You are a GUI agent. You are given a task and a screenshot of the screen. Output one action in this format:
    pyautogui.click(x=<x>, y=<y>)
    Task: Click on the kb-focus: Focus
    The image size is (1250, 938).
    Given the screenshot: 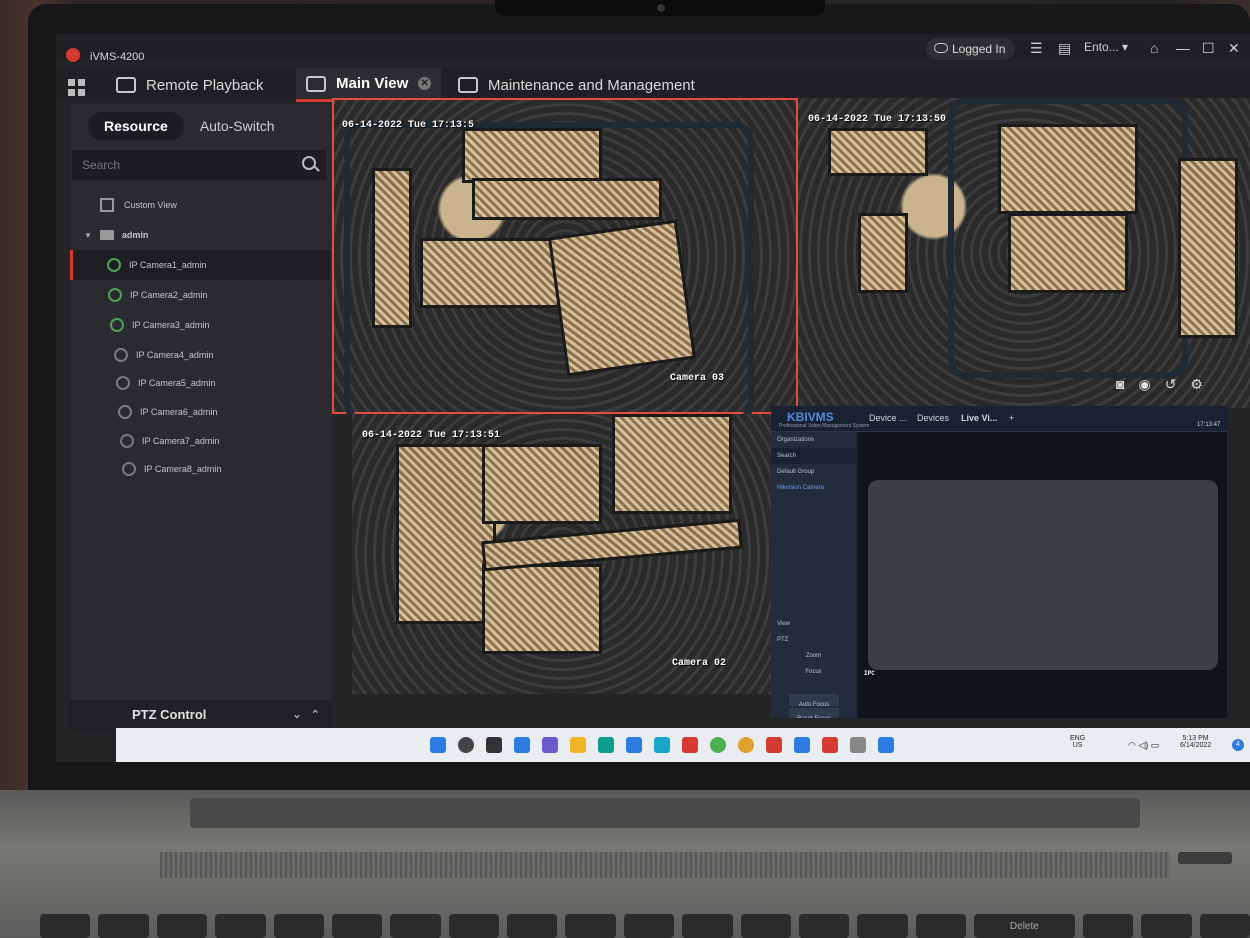 What is the action you would take?
    pyautogui.click(x=813, y=672)
    